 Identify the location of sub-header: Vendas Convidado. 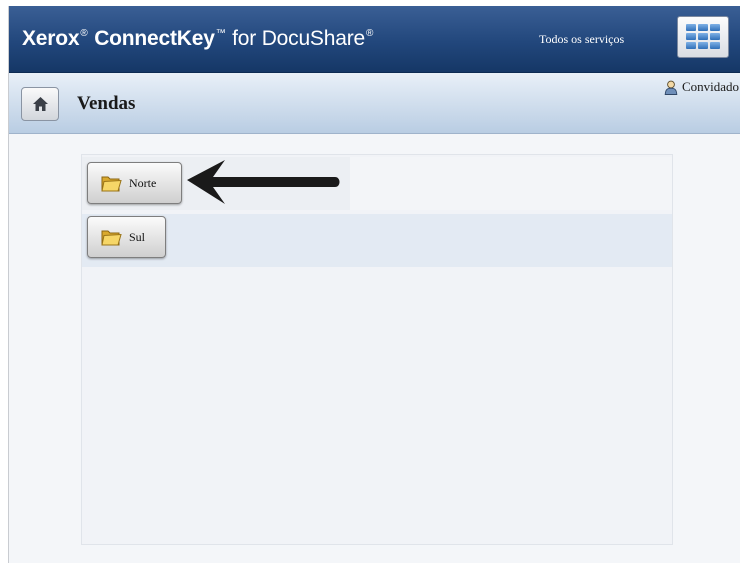
(374, 103).